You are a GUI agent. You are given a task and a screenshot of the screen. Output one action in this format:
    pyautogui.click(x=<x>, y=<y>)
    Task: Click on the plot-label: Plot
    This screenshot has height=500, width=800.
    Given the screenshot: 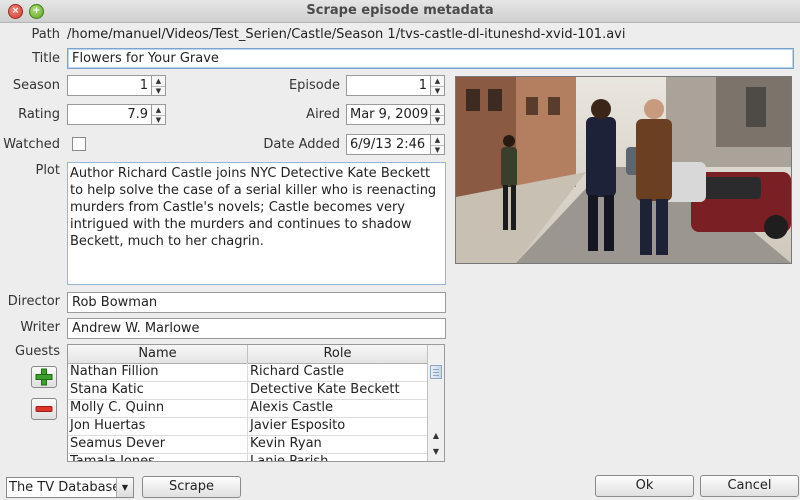 What is the action you would take?
    pyautogui.click(x=47, y=170)
    